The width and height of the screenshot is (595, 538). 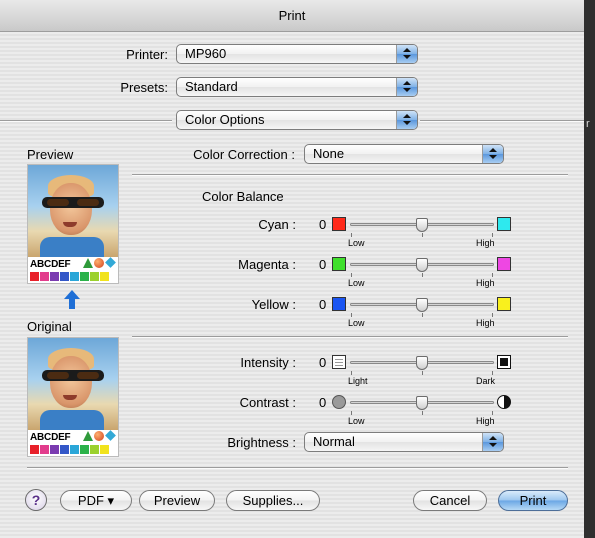 What do you see at coordinates (73, 397) in the screenshot?
I see `original-image: ABCDEF` at bounding box center [73, 397].